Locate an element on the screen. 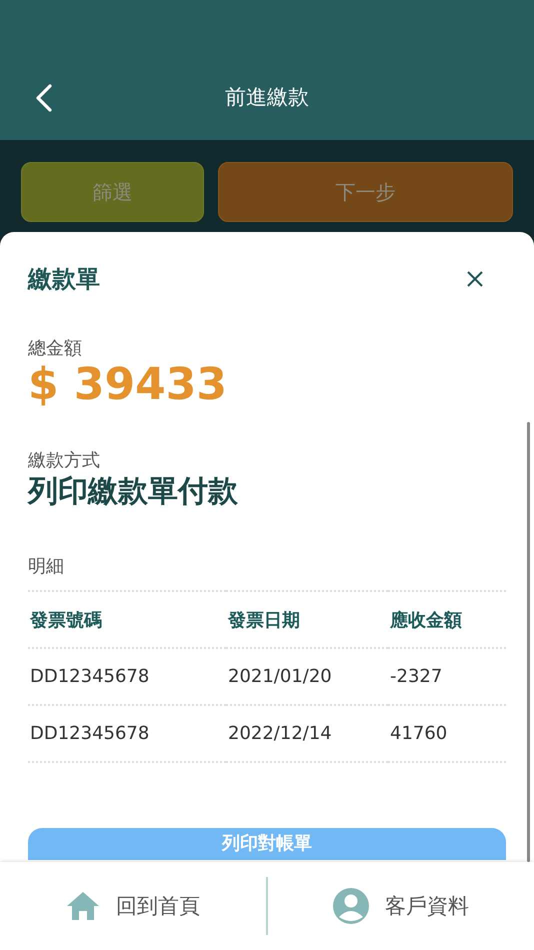 The image size is (534, 950). column-header: 發票日期 is located at coordinates (307, 619).